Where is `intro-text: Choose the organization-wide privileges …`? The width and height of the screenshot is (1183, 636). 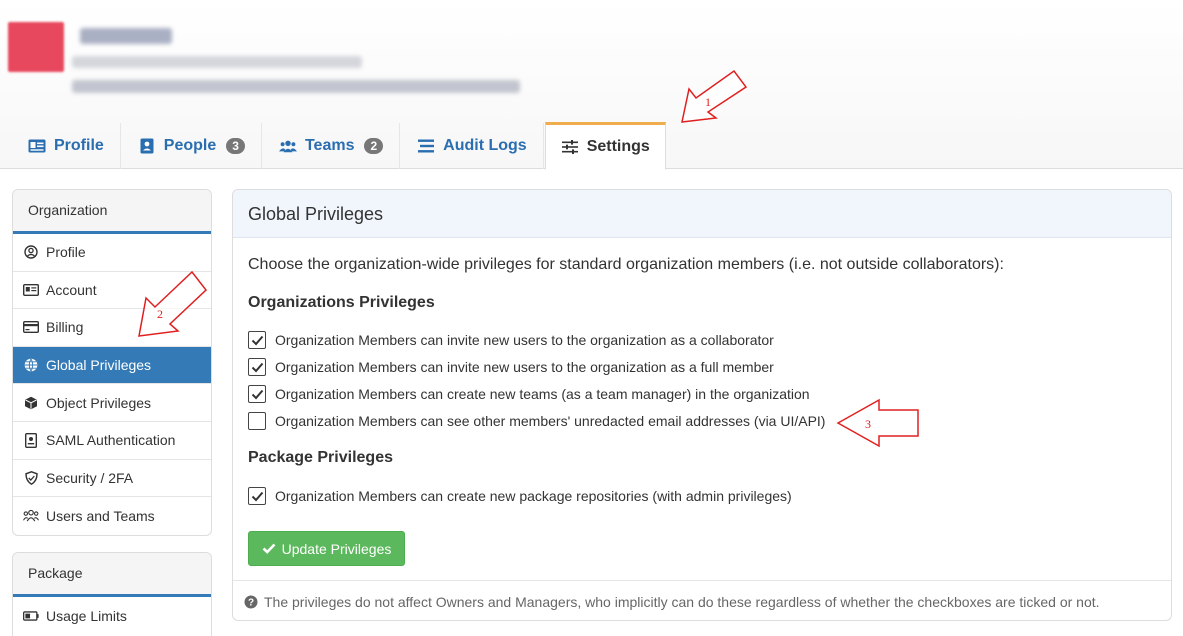 intro-text: Choose the organization-wide privileges … is located at coordinates (626, 264).